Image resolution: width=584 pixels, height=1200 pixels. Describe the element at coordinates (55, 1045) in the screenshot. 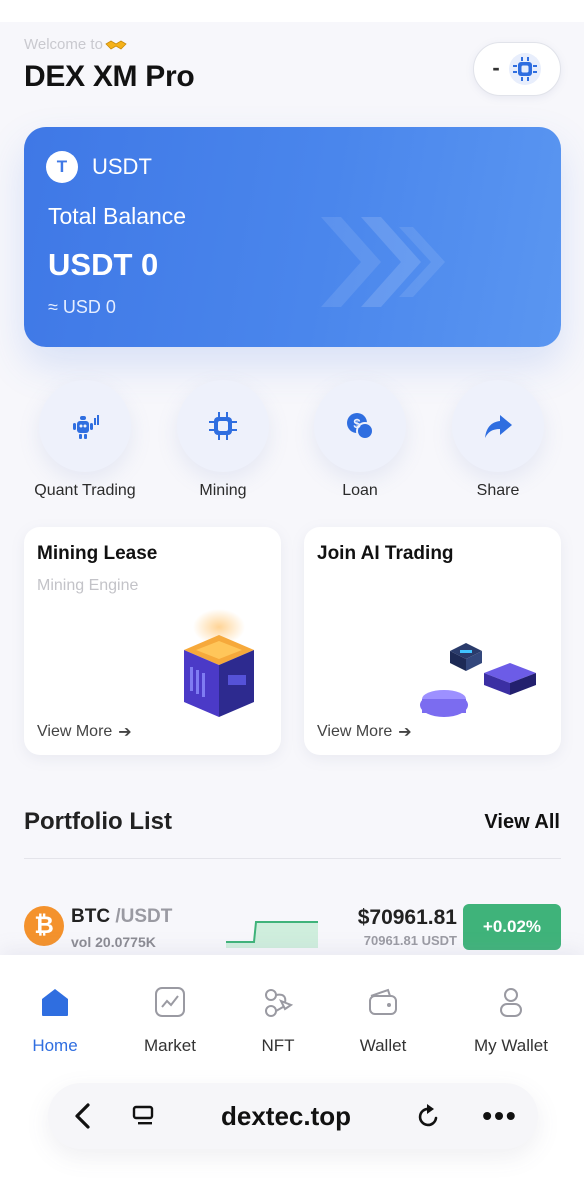

I see `tab-label: Home` at that location.